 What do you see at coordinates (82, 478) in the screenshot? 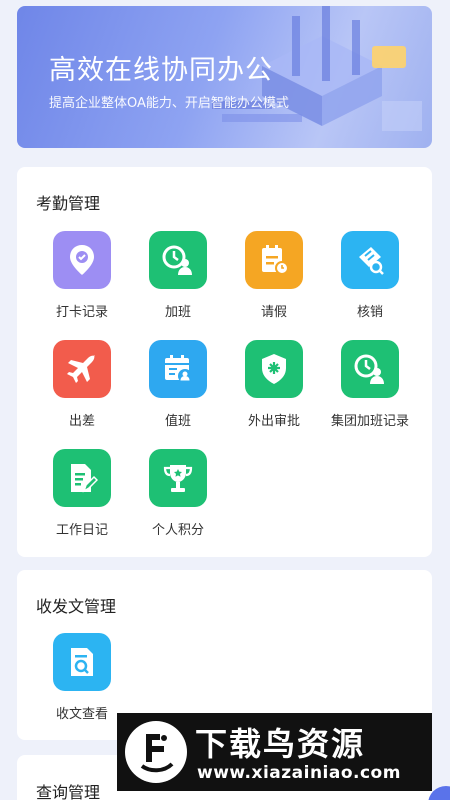
I see `work-diary-icon` at bounding box center [82, 478].